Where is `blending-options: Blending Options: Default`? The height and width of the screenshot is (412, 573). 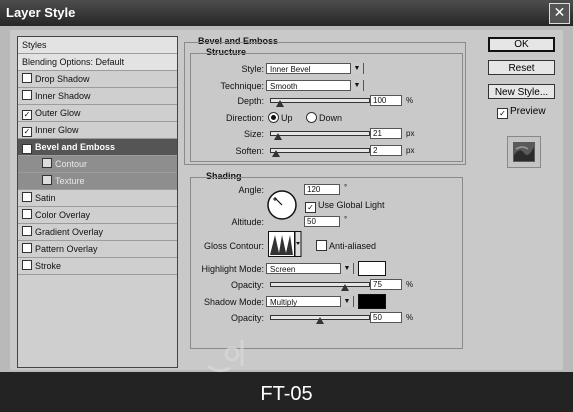
blending-options: Blending Options: Default is located at coordinates (97, 62).